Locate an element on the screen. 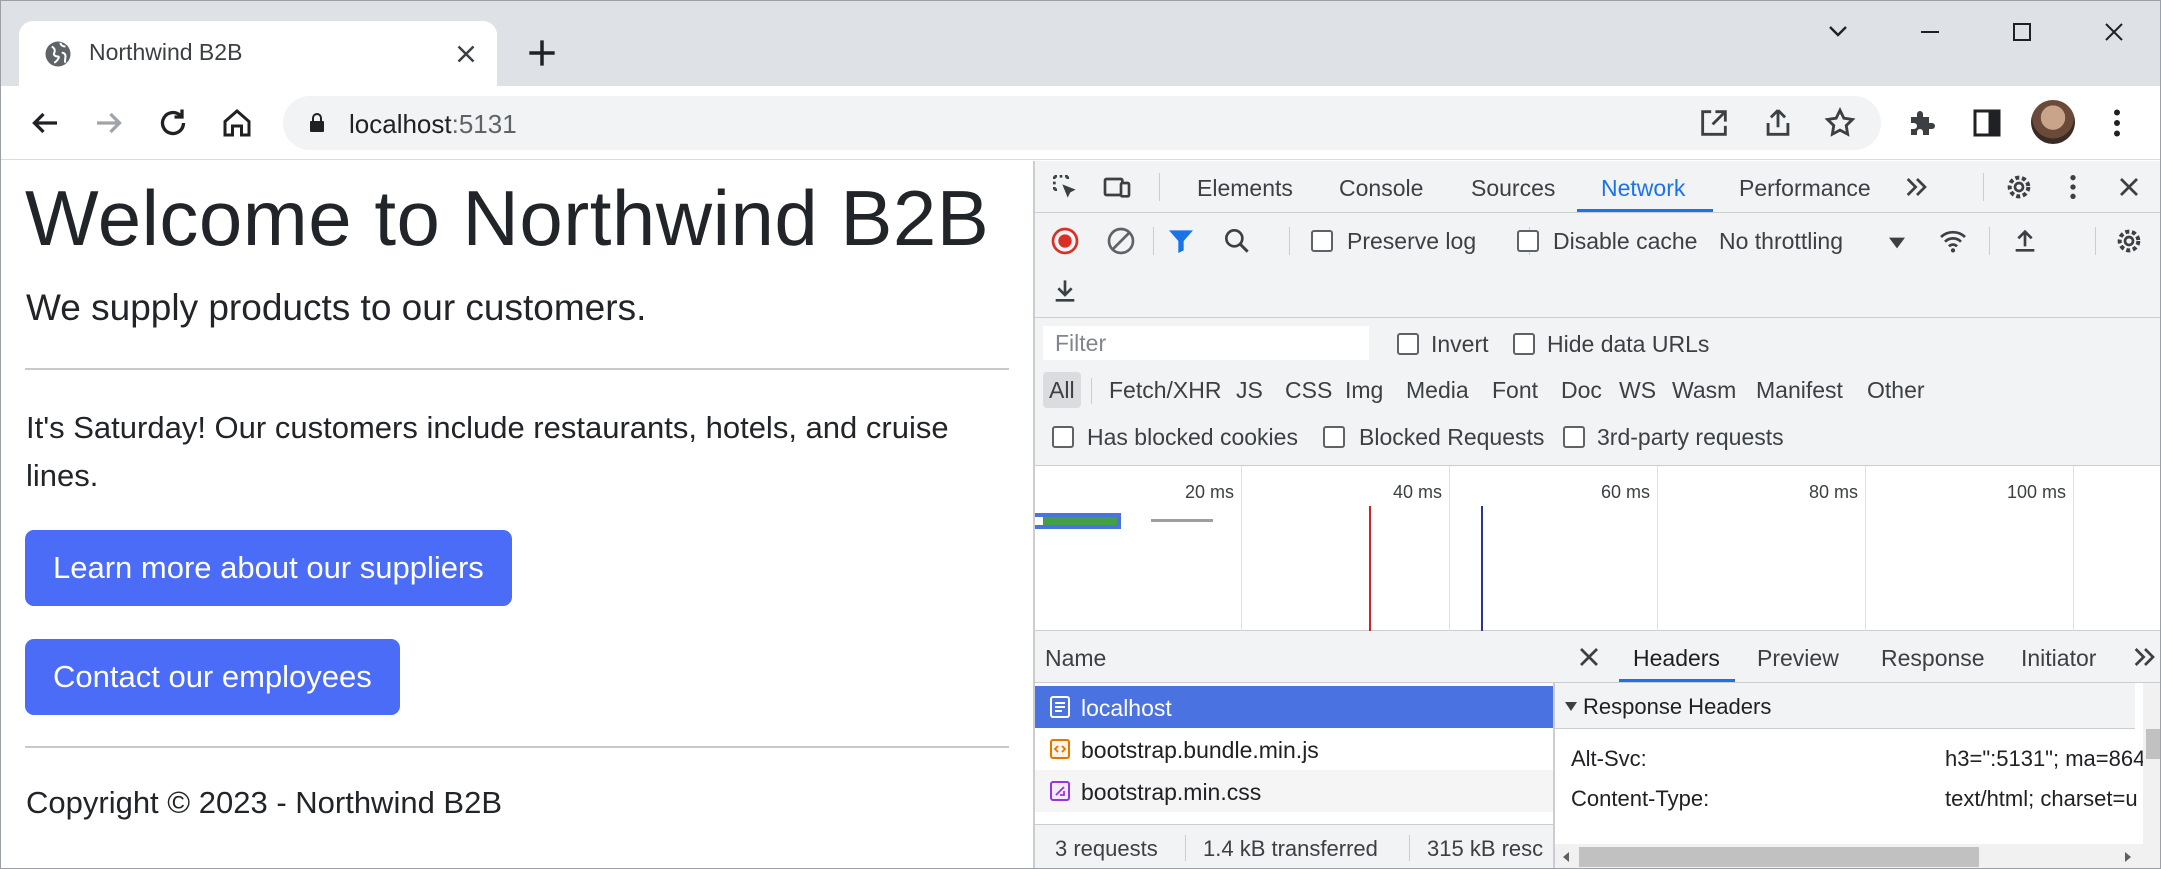 The image size is (2161, 869). type-filter-img: Img is located at coordinates (1364, 390).